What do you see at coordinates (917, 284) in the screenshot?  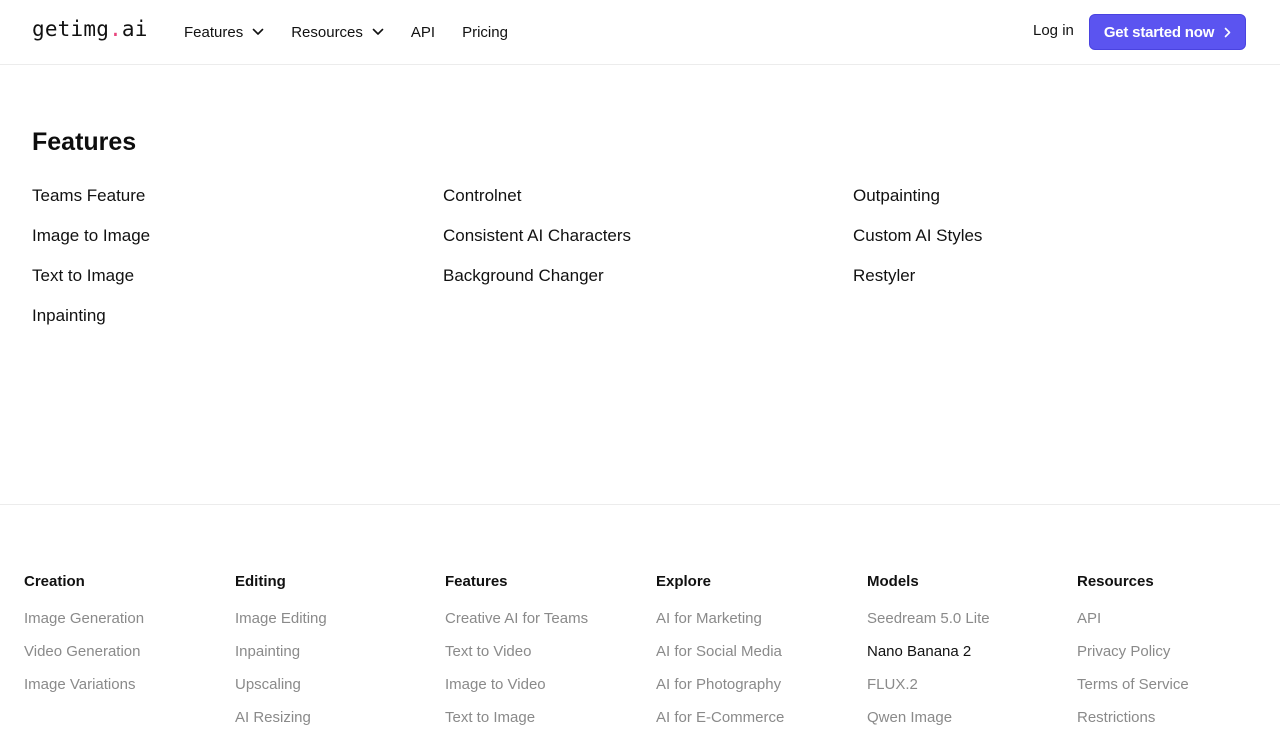 I see `feature-link-restyler: Restyler` at bounding box center [917, 284].